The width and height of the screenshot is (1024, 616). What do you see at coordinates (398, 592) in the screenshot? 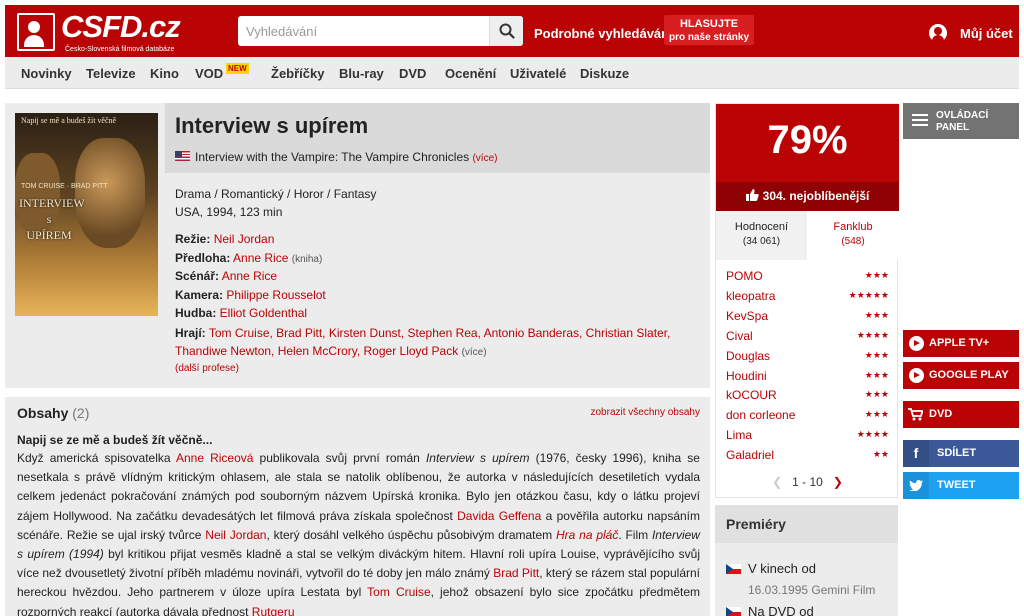
I see `plot-link: Tom Cruise` at bounding box center [398, 592].